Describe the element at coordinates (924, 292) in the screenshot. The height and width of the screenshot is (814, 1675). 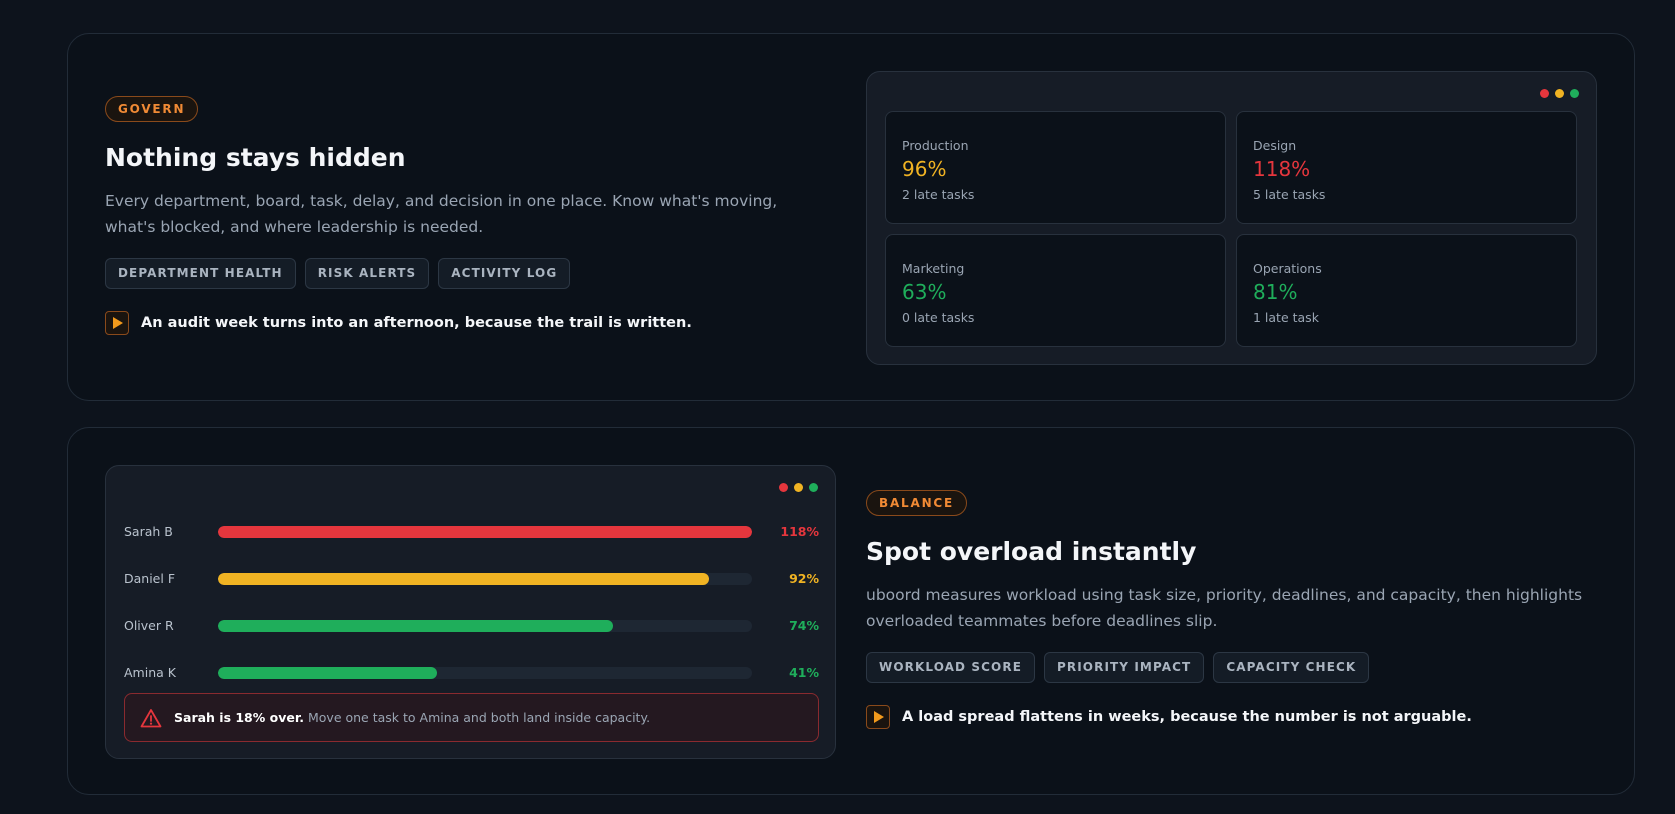
I see `department-percent: 63%` at that location.